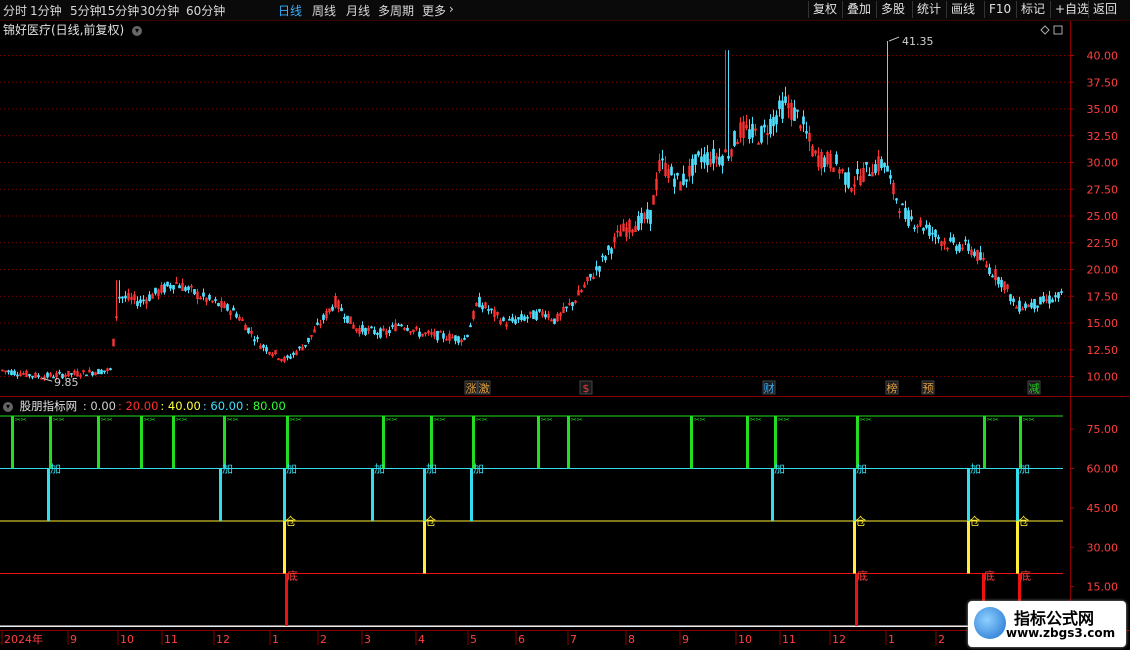  I want to click on time-axis-label: 1, so click(891, 639).